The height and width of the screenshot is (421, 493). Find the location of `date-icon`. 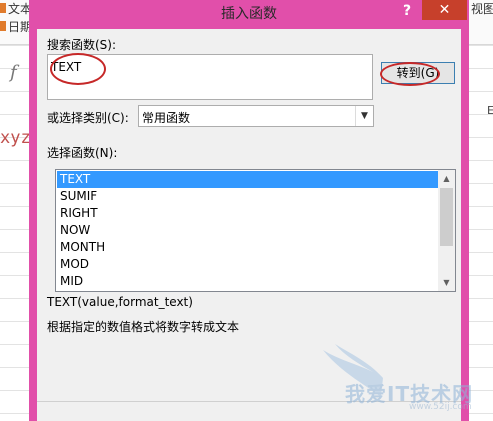

date-icon is located at coordinates (3, 26).